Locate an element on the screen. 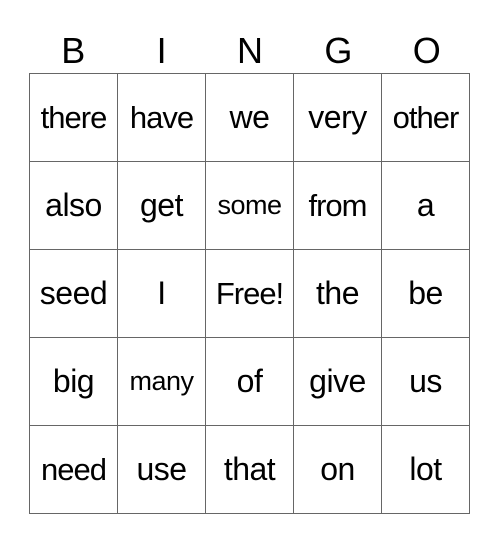 This screenshot has width=500, height=544. bingo-cell: use is located at coordinates (161, 469).